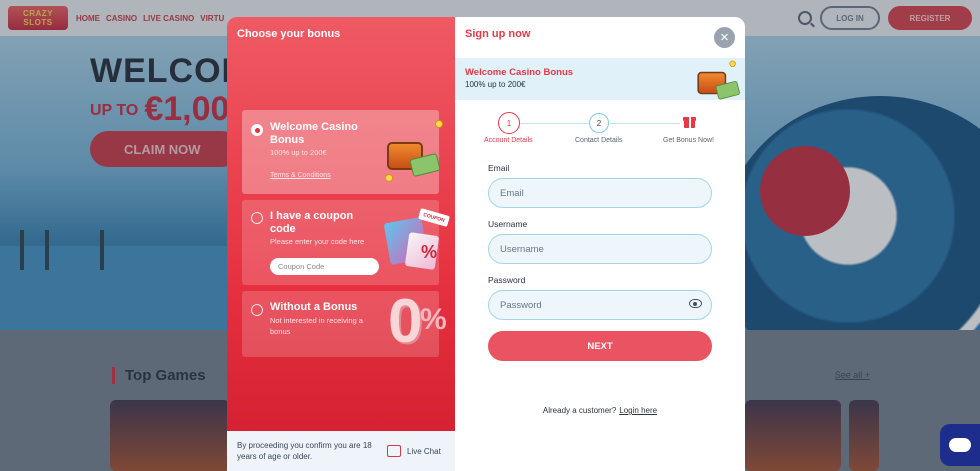 This screenshot has height=471, width=980. What do you see at coordinates (508, 140) in the screenshot?
I see `step-1-label: Account Details` at bounding box center [508, 140].